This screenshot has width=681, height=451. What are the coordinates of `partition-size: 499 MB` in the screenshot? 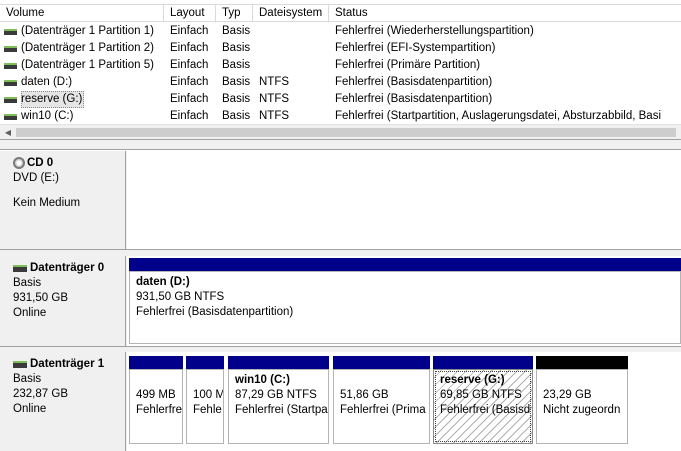 It's located at (156, 395).